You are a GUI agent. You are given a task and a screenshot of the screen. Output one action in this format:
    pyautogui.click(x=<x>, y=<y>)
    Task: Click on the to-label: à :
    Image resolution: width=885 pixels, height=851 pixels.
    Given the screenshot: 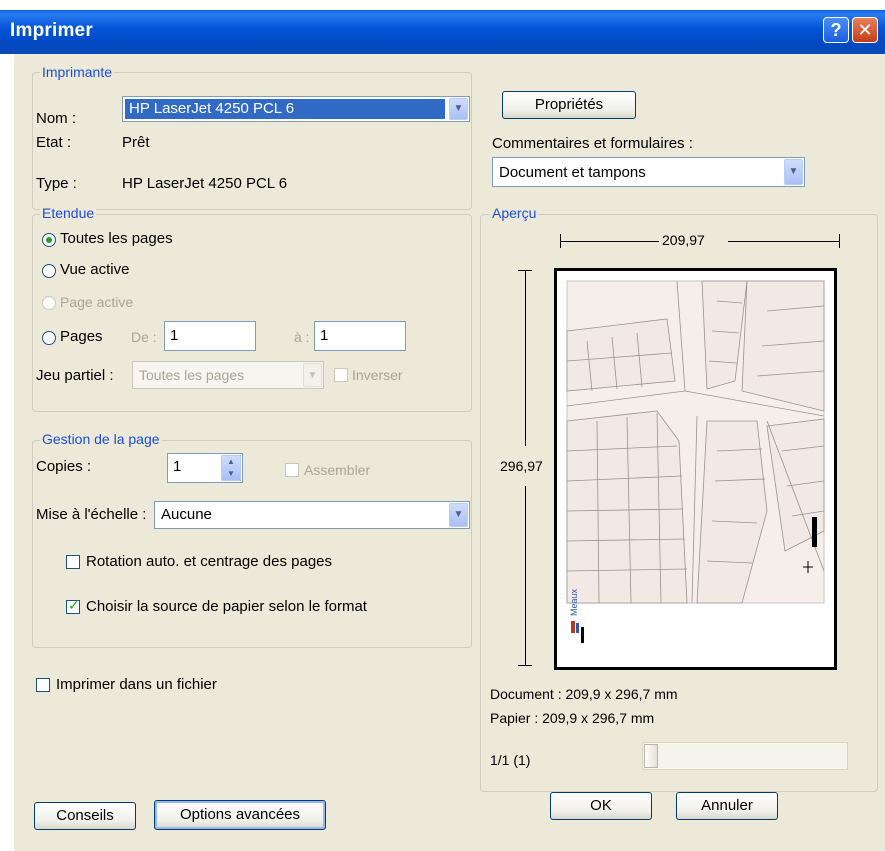 What is the action you would take?
    pyautogui.click(x=302, y=337)
    